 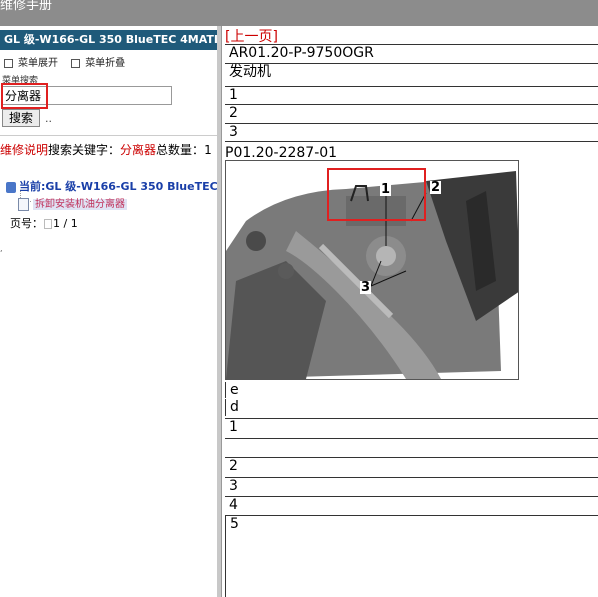 I want to click on ellipsis: .., so click(x=48, y=118).